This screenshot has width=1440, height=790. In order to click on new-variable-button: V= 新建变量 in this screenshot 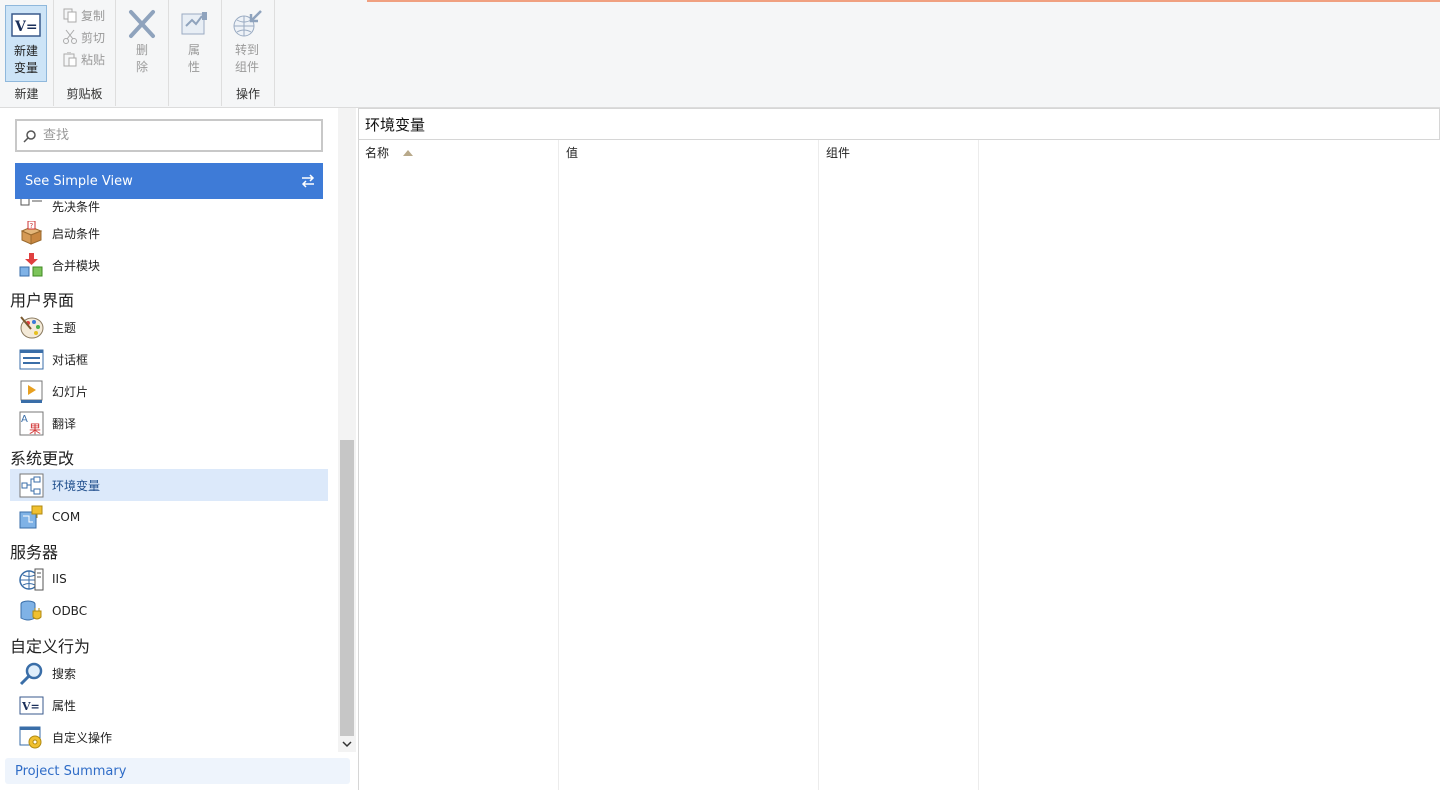, I will do `click(26, 43)`.